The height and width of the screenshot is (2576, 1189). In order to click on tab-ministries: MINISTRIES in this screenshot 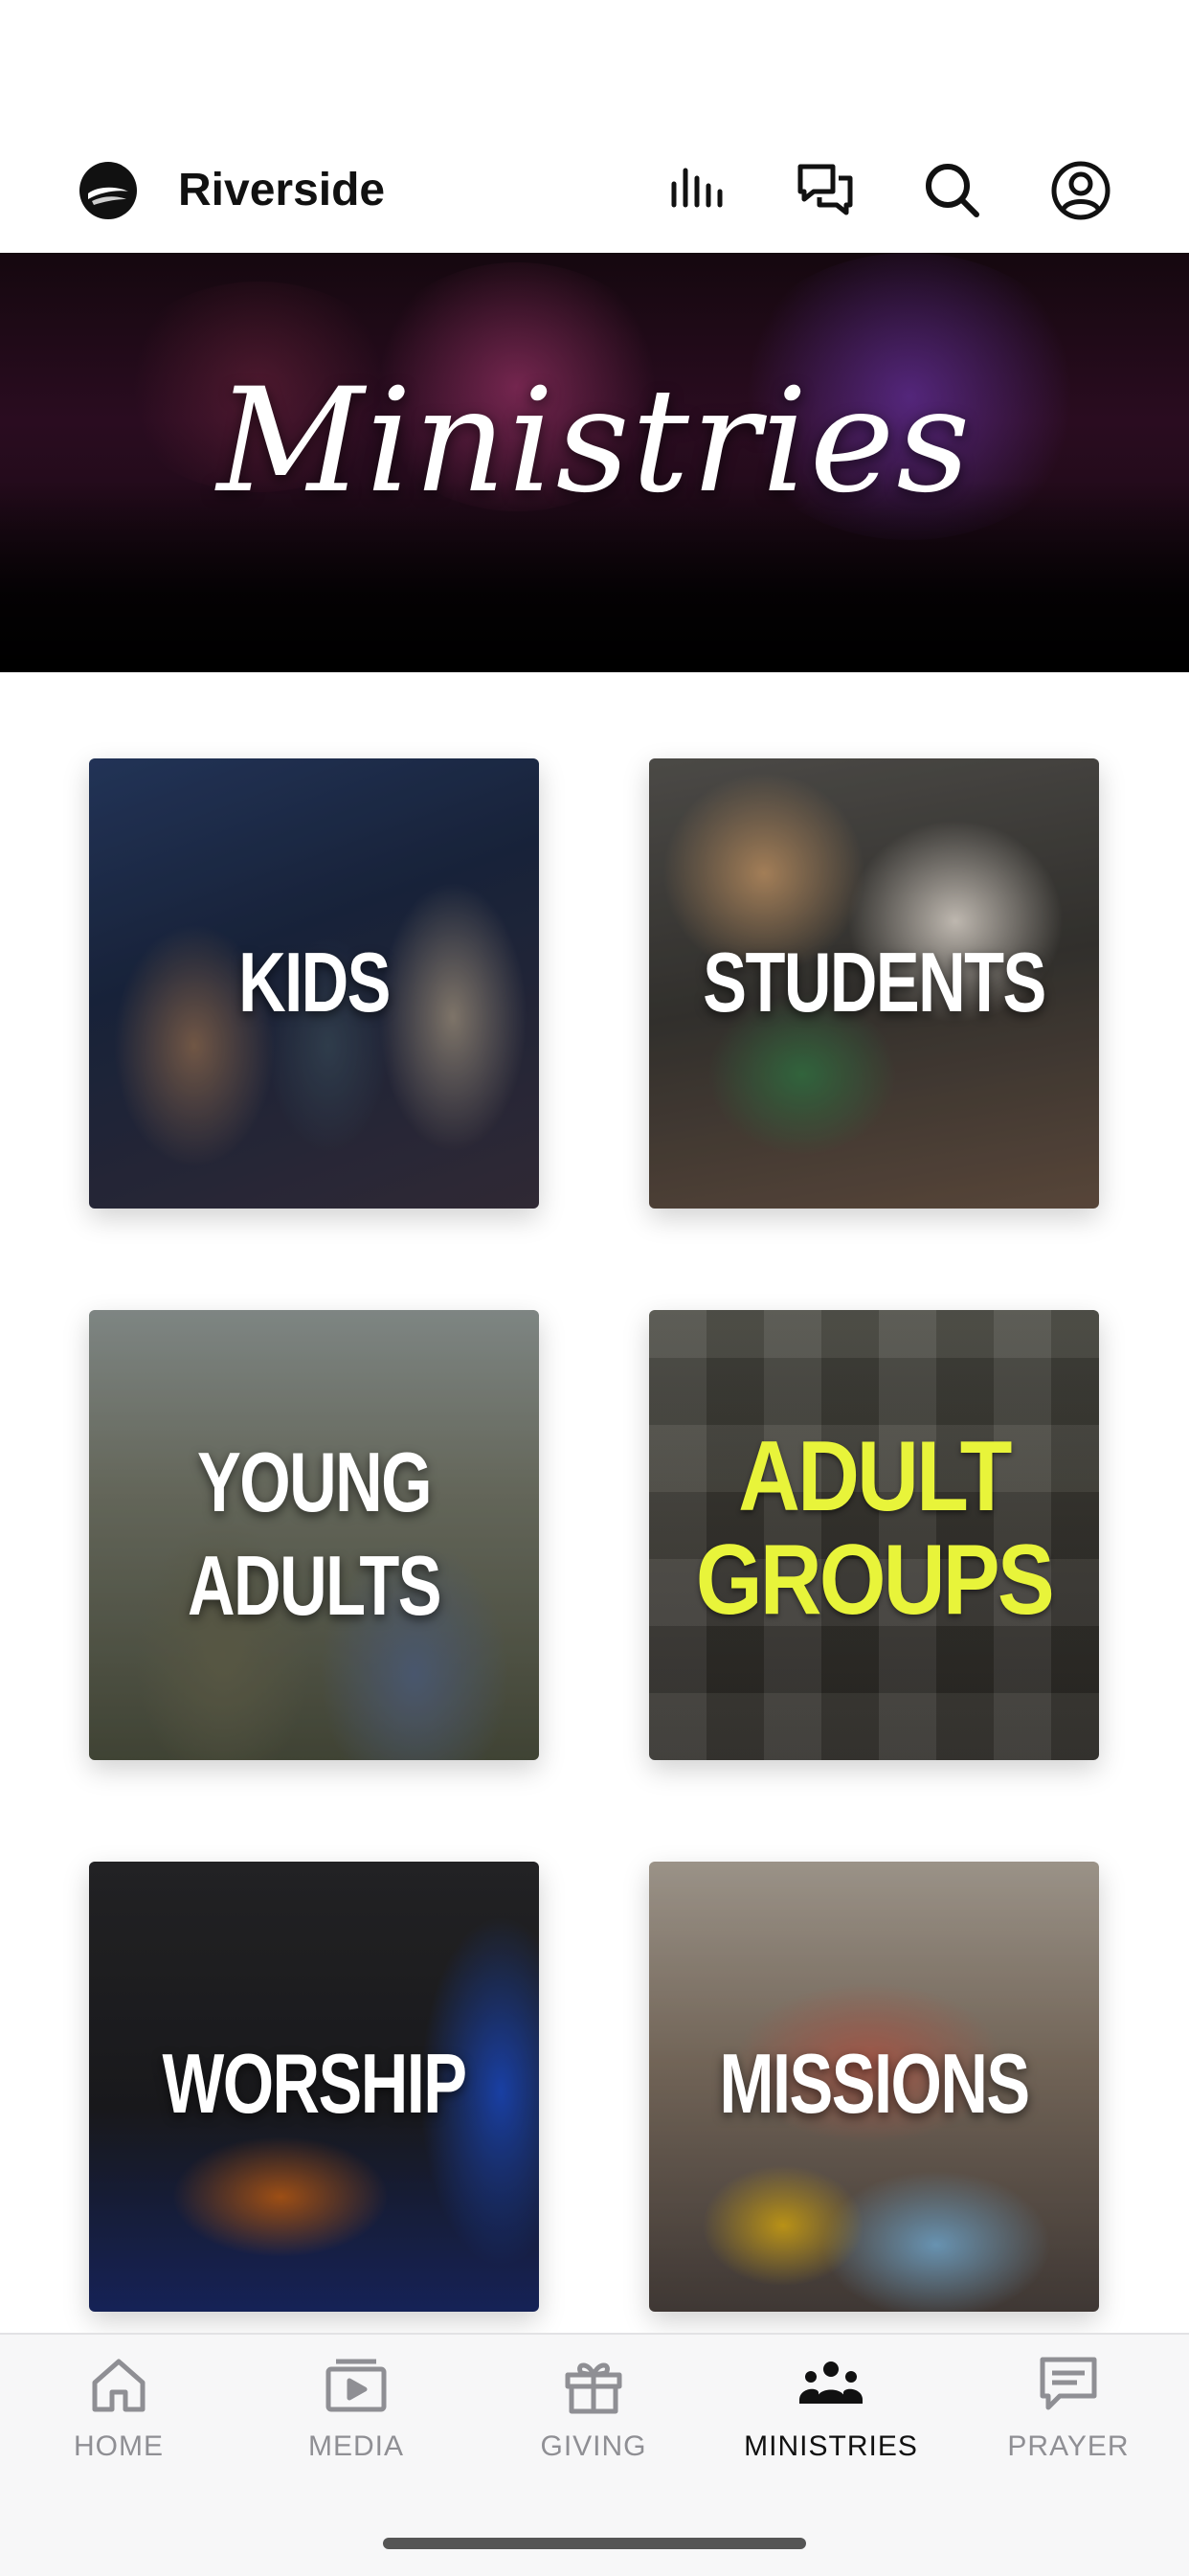, I will do `click(831, 2407)`.